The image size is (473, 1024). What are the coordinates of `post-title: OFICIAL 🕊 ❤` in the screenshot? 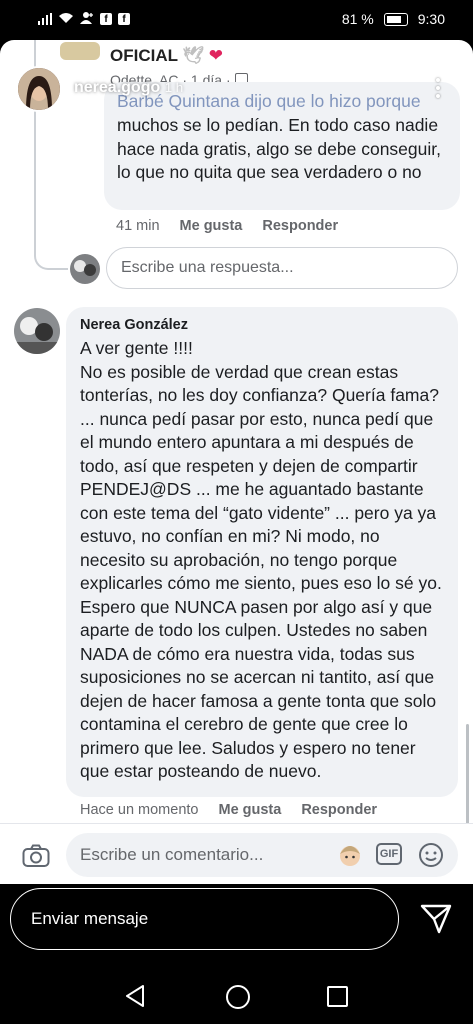 It's located at (166, 55).